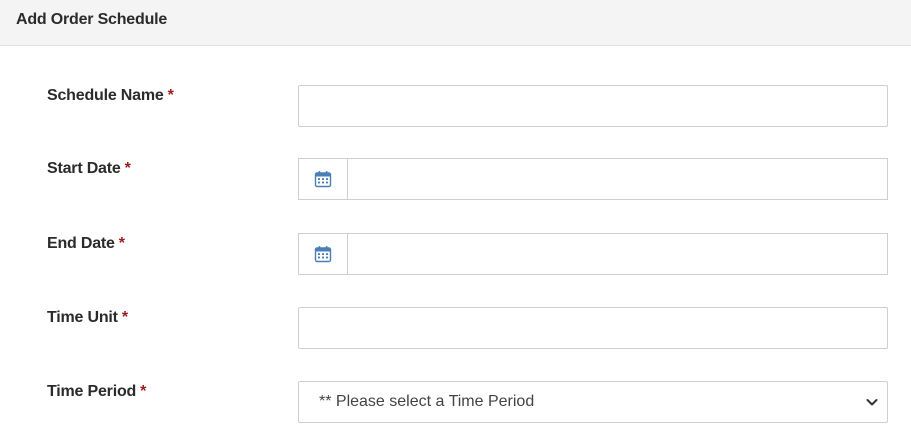 The image size is (911, 439). I want to click on chevron-down-icon, so click(872, 402).